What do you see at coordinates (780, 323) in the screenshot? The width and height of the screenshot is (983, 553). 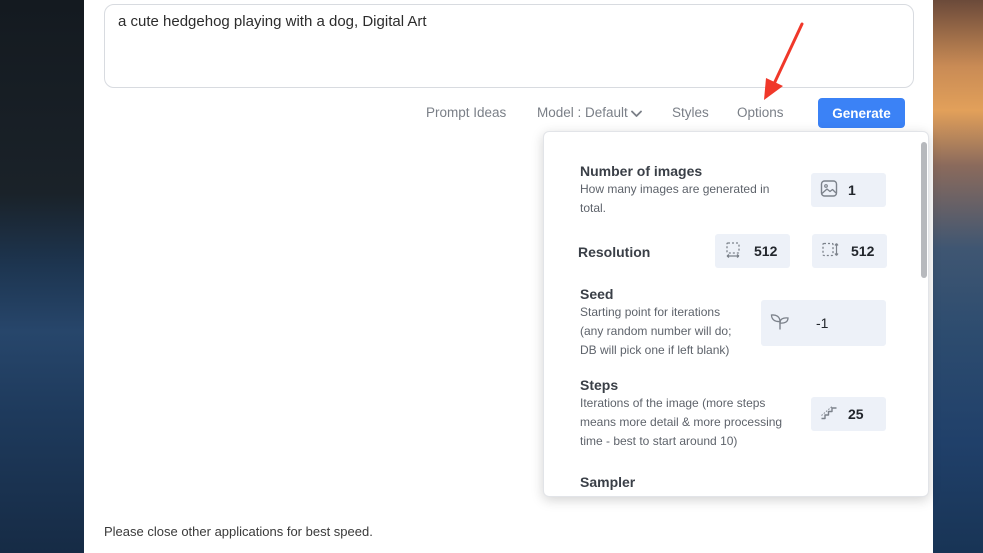 I see `sprout-icon` at bounding box center [780, 323].